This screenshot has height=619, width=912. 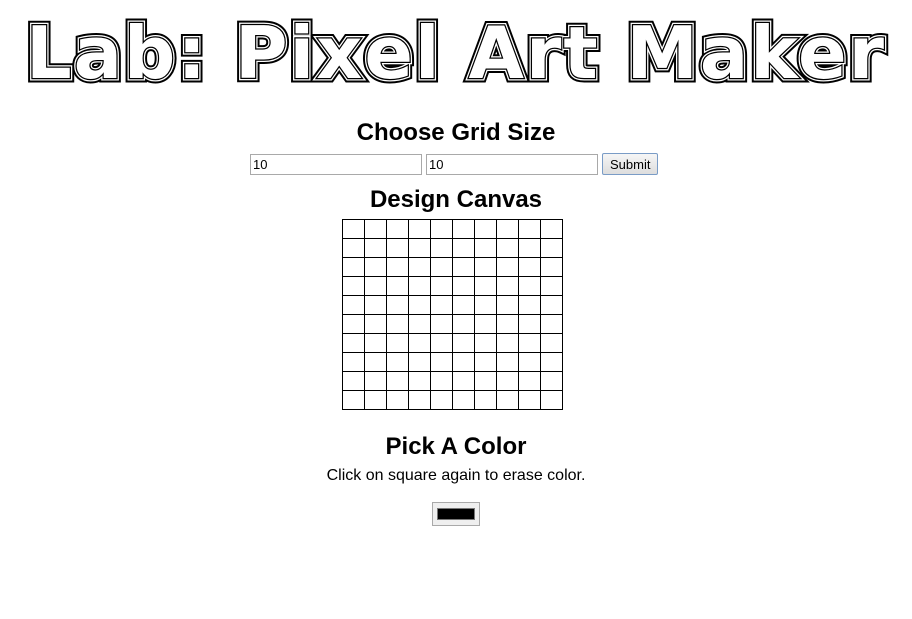 What do you see at coordinates (336, 164) in the screenshot?
I see `grid-height-input` at bounding box center [336, 164].